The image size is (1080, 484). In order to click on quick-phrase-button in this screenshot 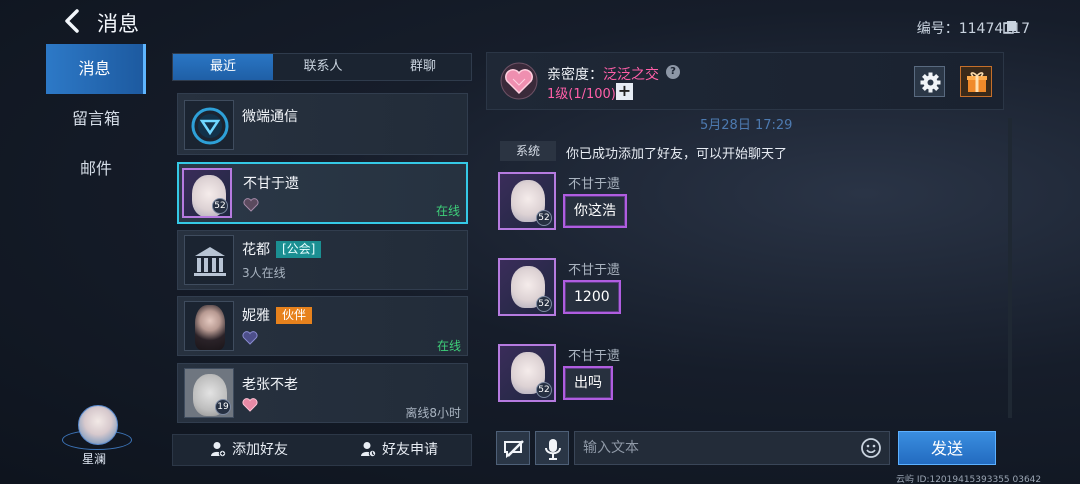, I will do `click(513, 448)`.